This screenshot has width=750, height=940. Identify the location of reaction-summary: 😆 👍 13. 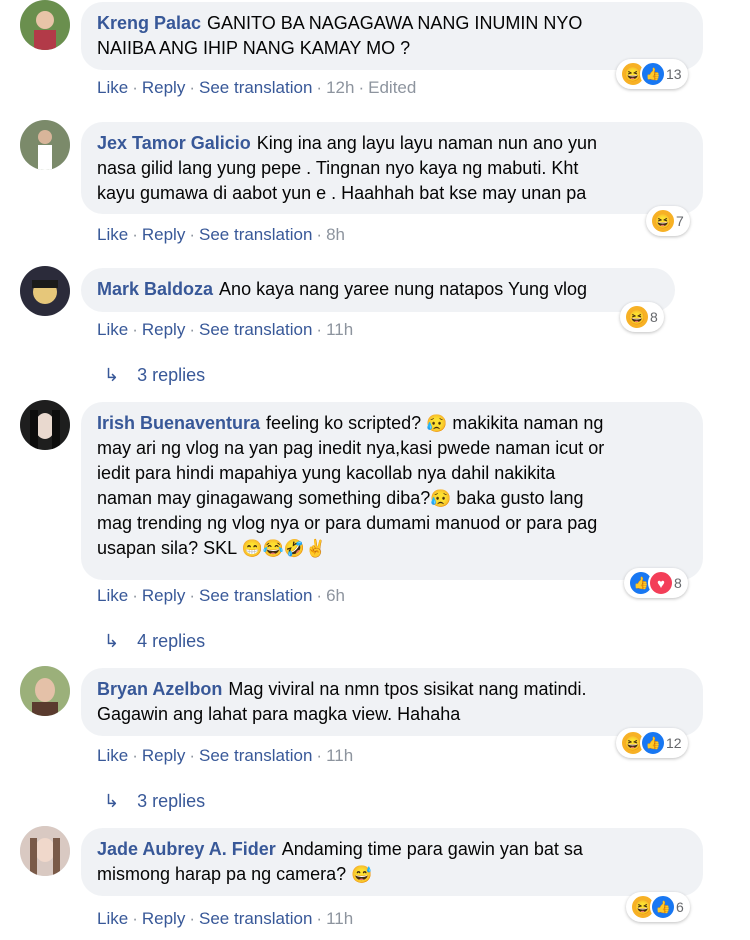
(652, 74).